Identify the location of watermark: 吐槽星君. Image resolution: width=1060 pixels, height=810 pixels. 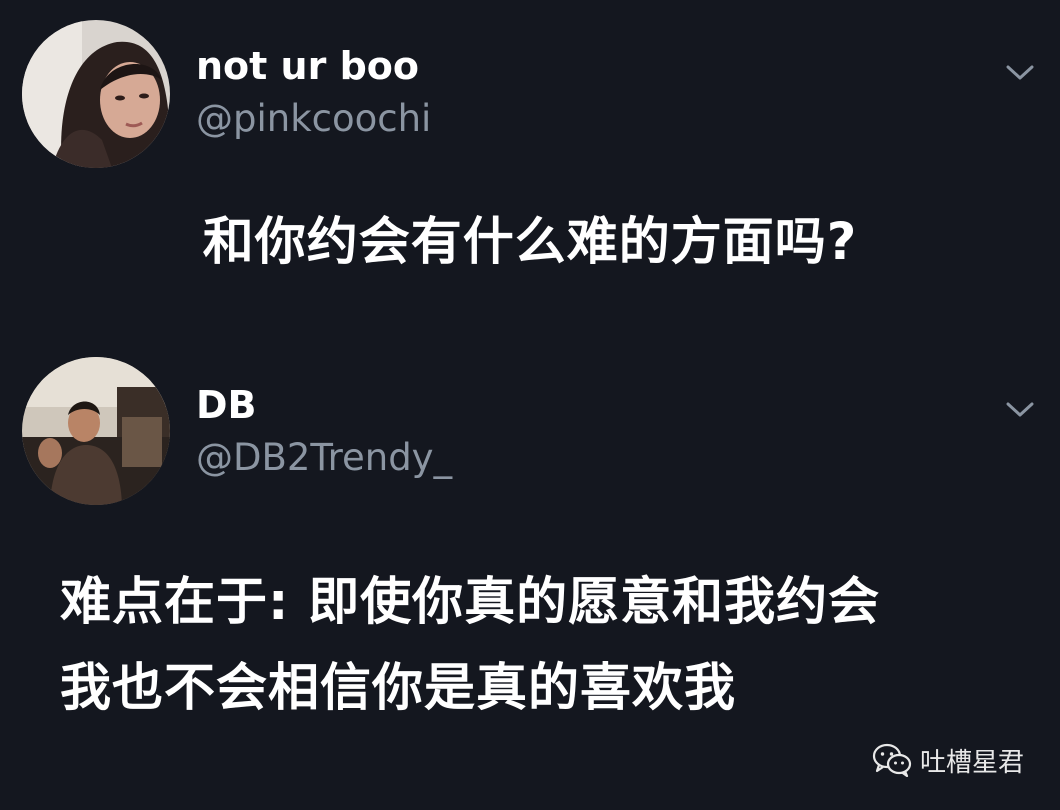
(948, 760).